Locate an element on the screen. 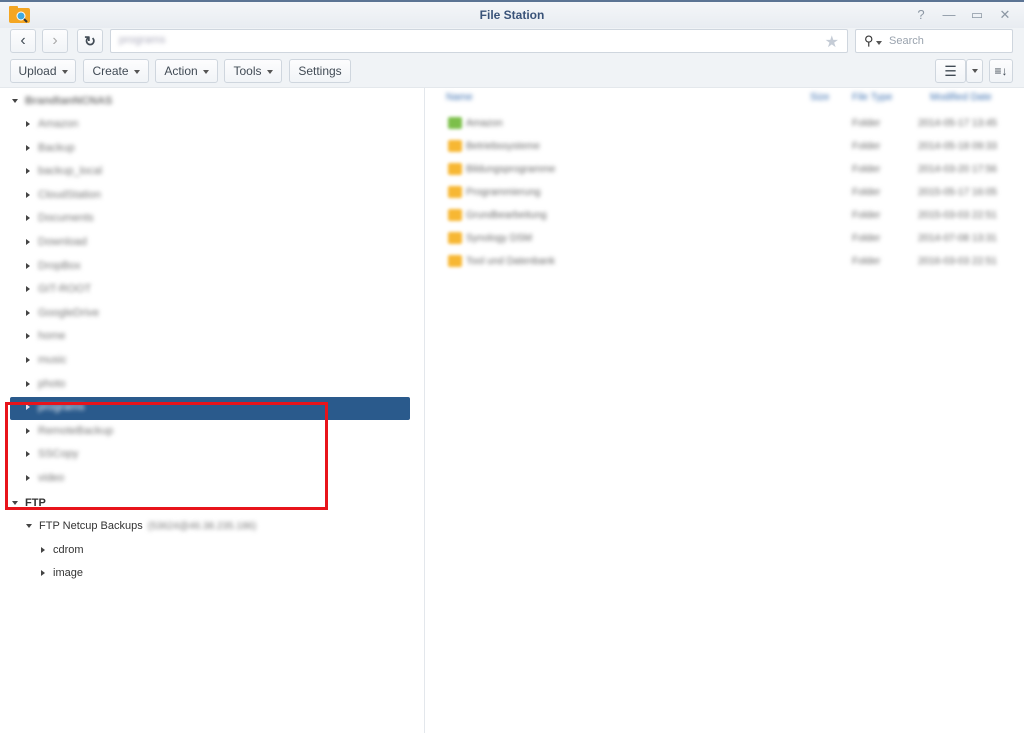 The height and width of the screenshot is (733, 1024). tree-folder: Amazon is located at coordinates (52, 124).